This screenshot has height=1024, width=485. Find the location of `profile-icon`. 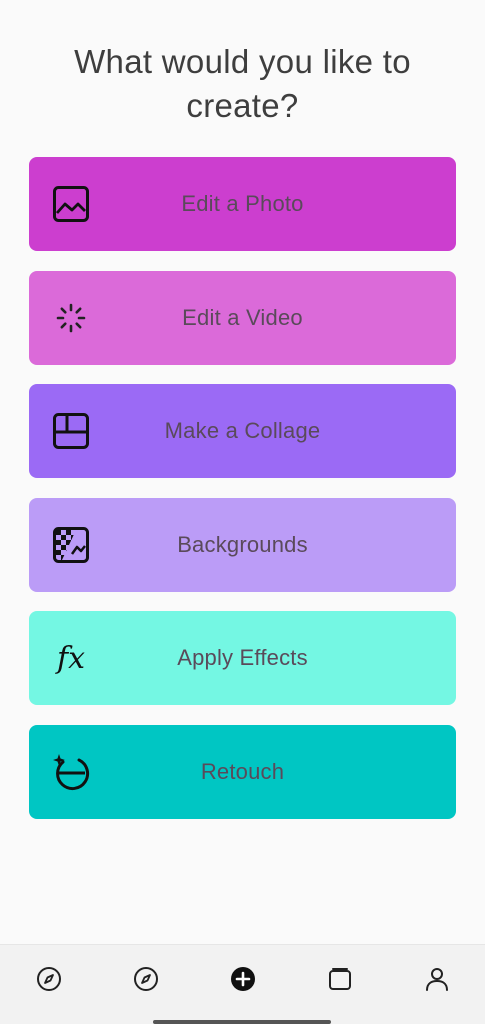

profile-icon is located at coordinates (437, 981).